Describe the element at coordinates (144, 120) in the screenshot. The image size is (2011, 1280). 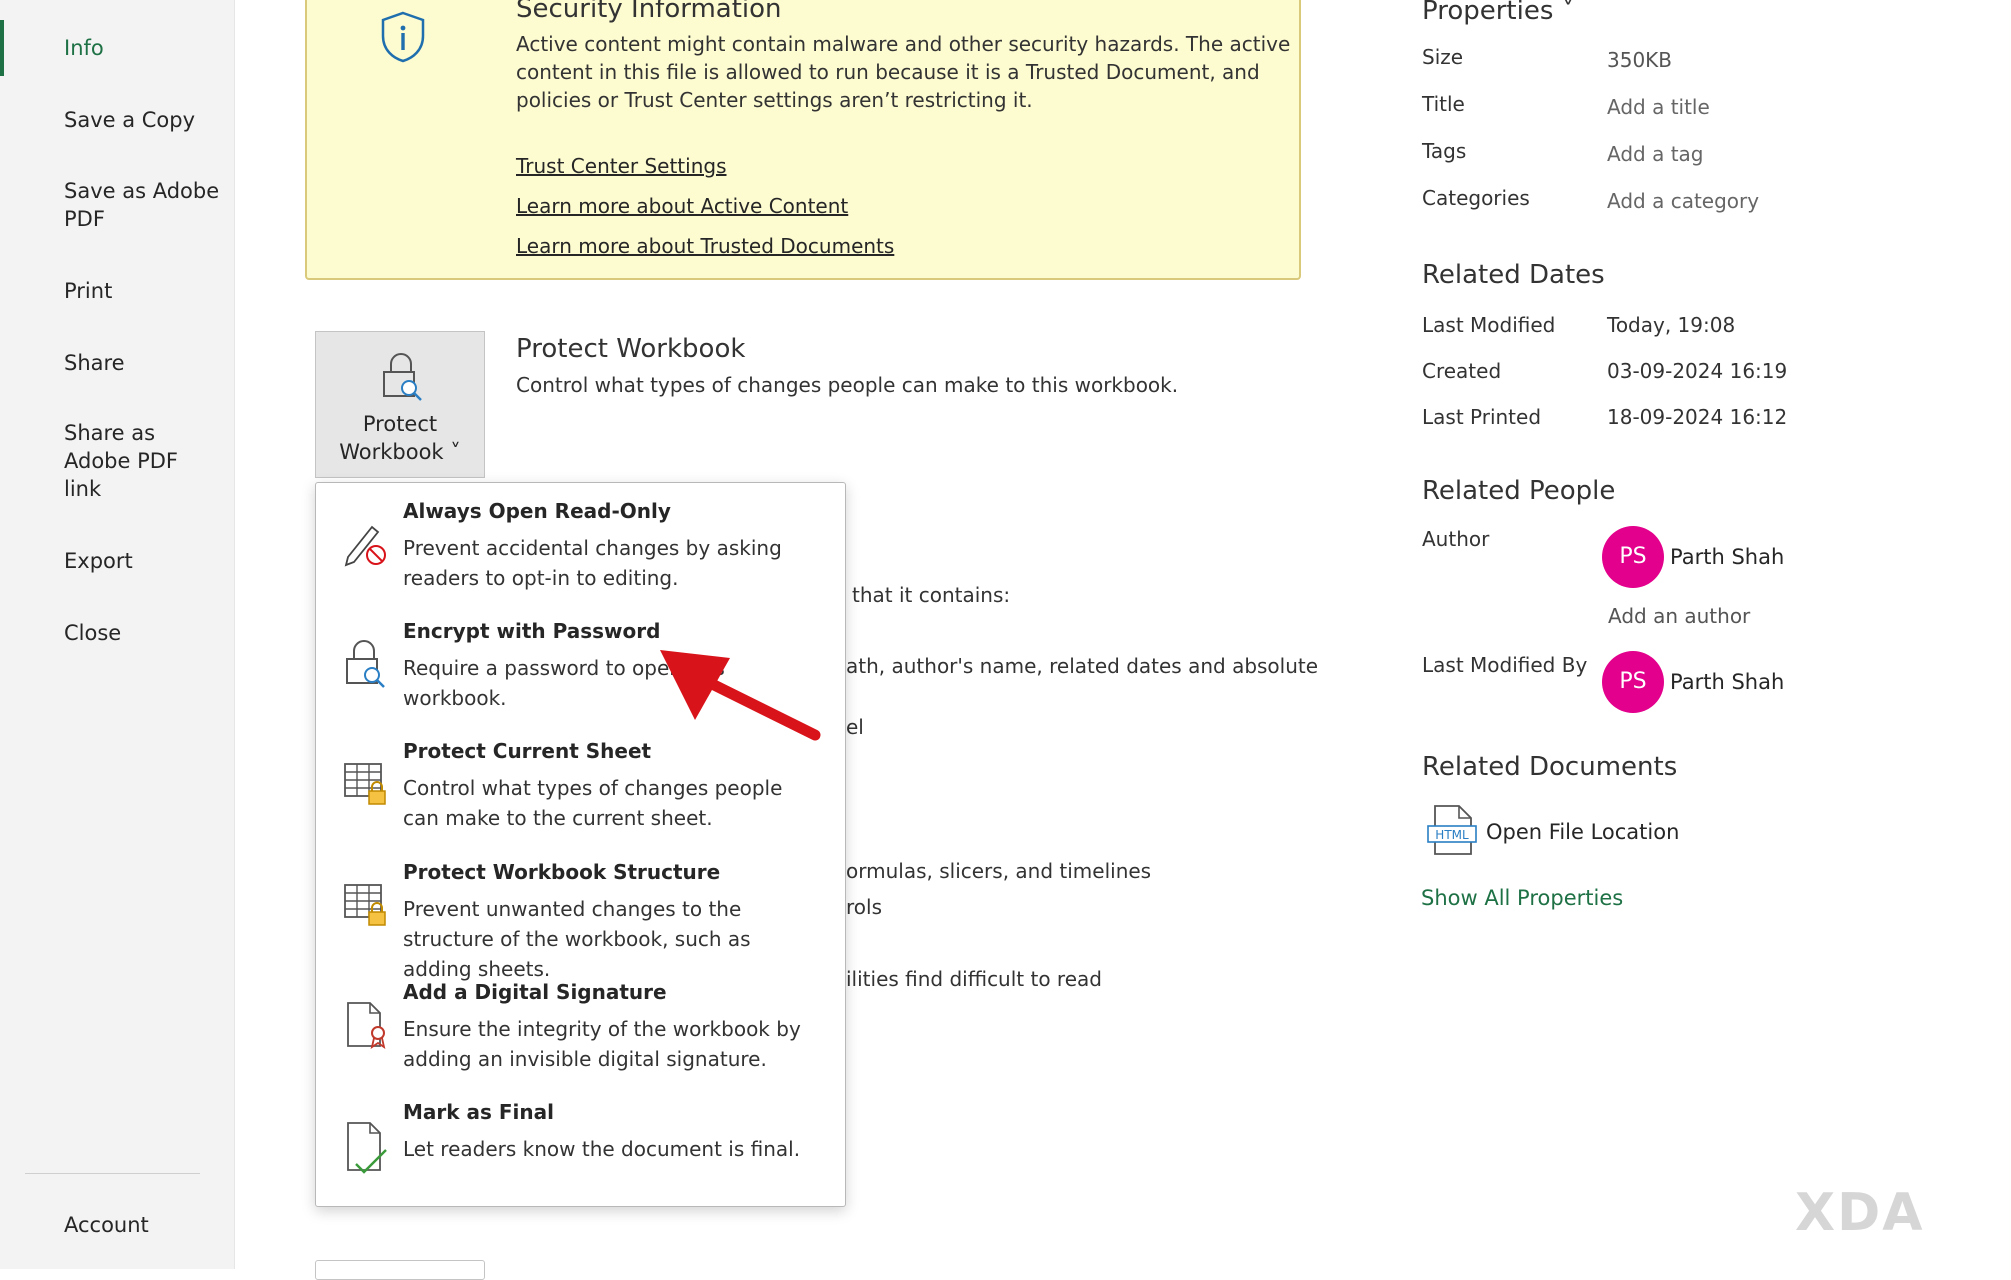
I see `nav-save-a-copy: Save a Copy` at that location.